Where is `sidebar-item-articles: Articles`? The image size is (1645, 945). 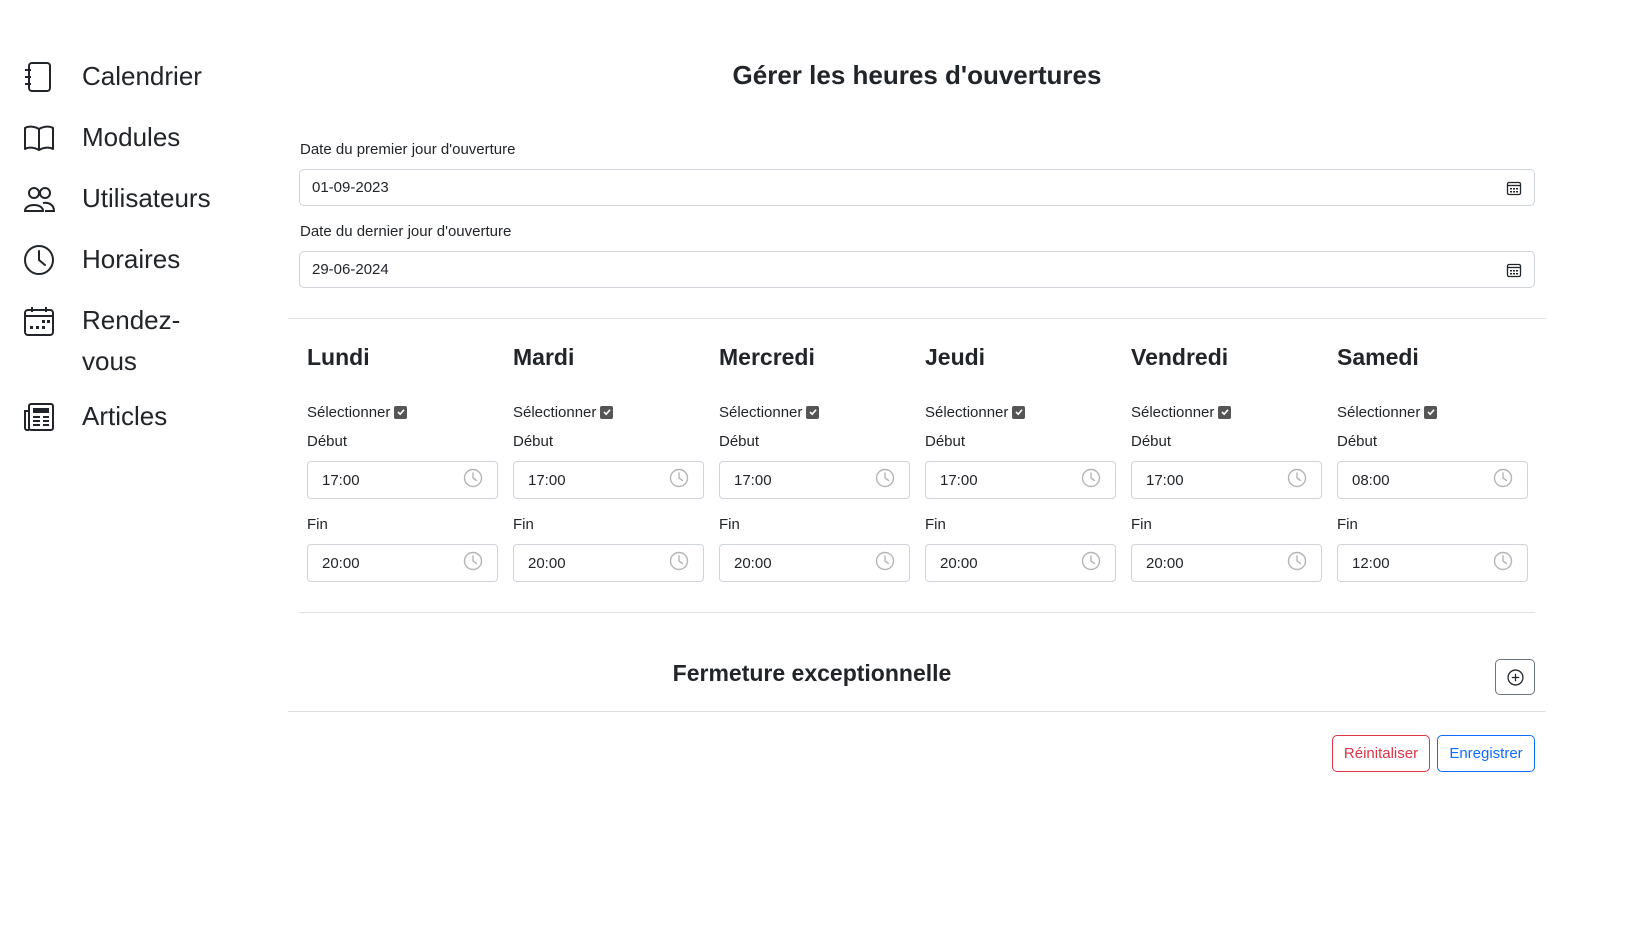
sidebar-item-articles: Articles is located at coordinates (127, 418).